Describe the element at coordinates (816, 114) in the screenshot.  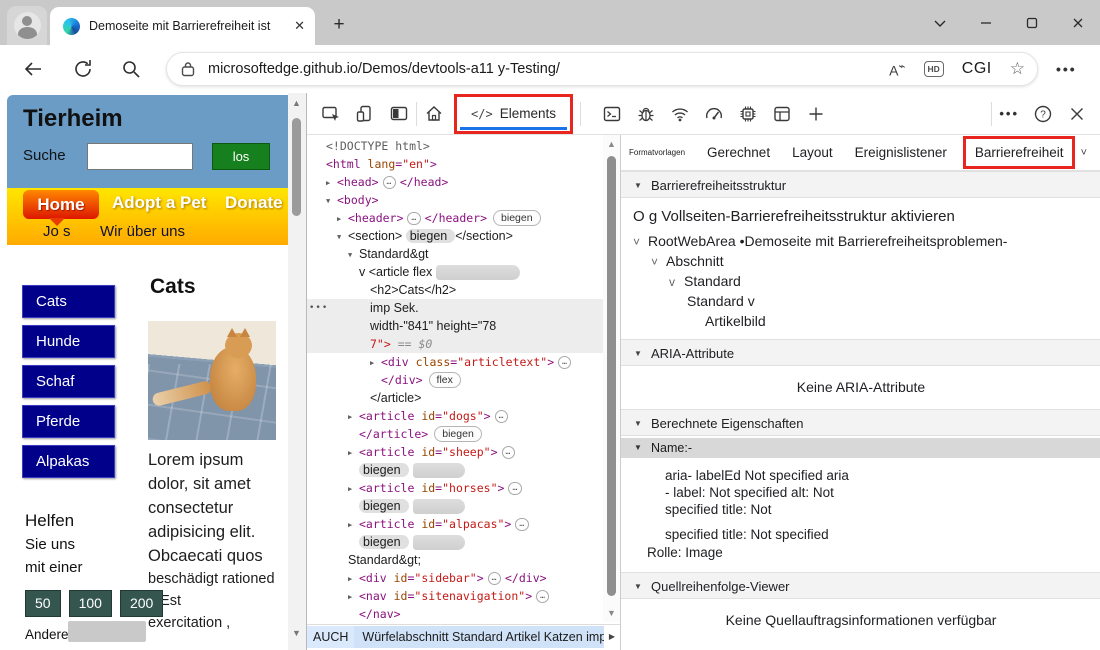
I see `more-tools-plus-icon` at that location.